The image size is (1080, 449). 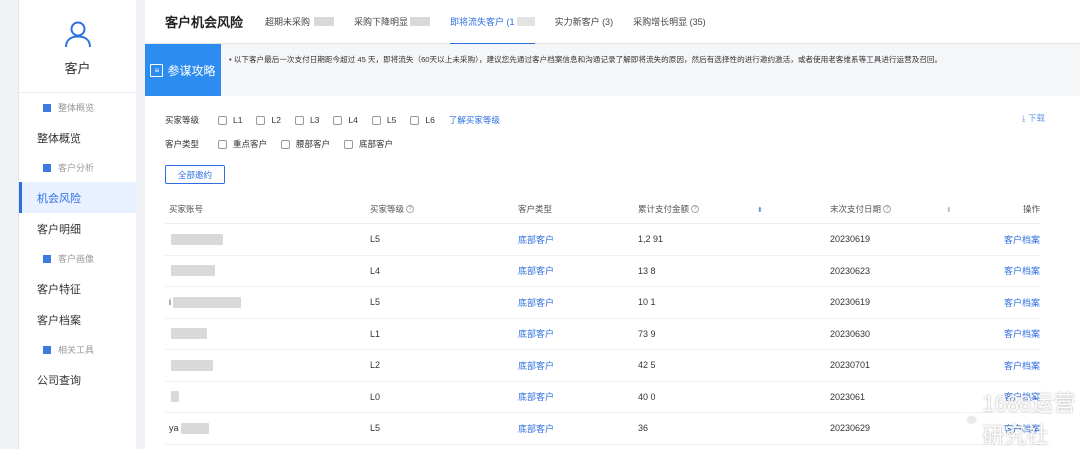 I want to click on col-action: 操作, so click(x=996, y=209).